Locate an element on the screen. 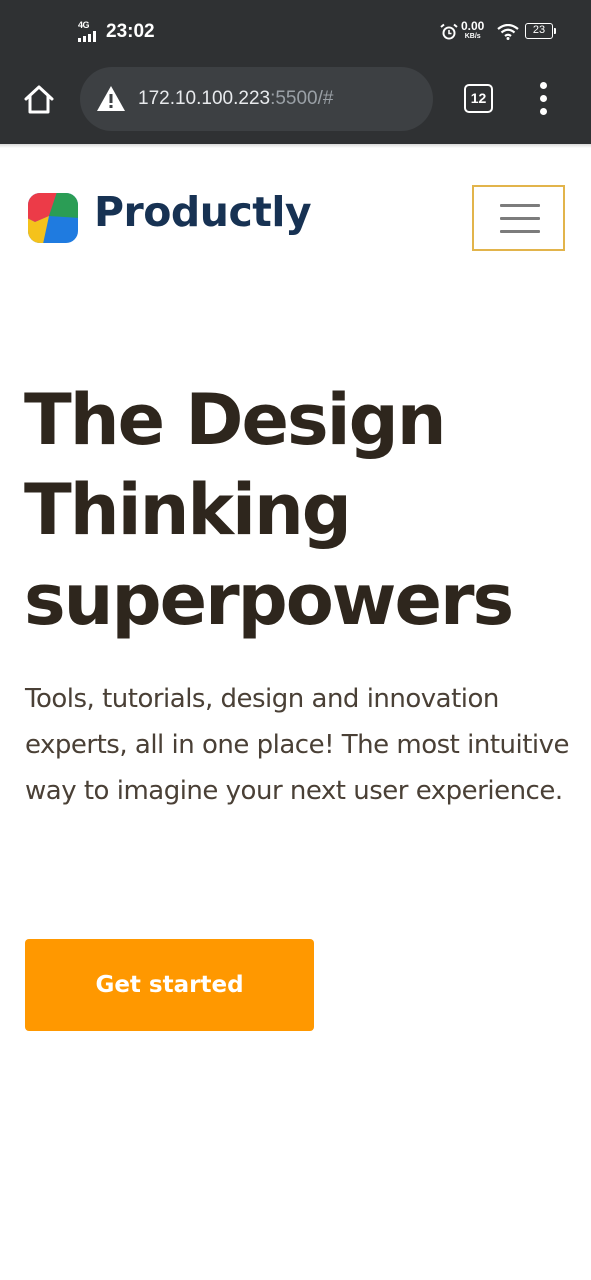 The width and height of the screenshot is (591, 1280). home-icon is located at coordinates (39, 100).